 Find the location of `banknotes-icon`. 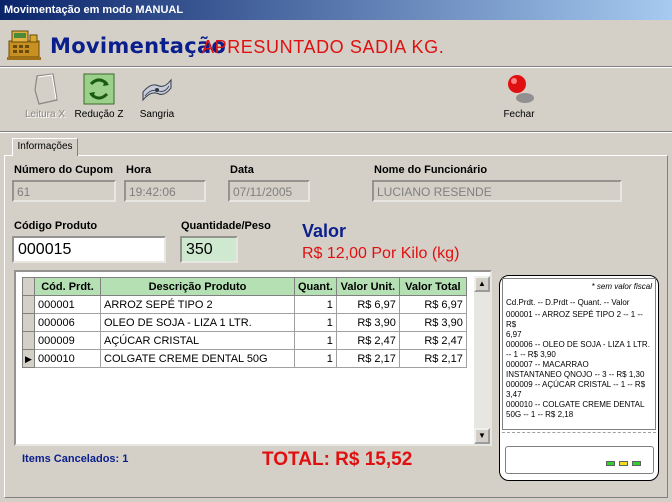

banknotes-icon is located at coordinates (157, 90).